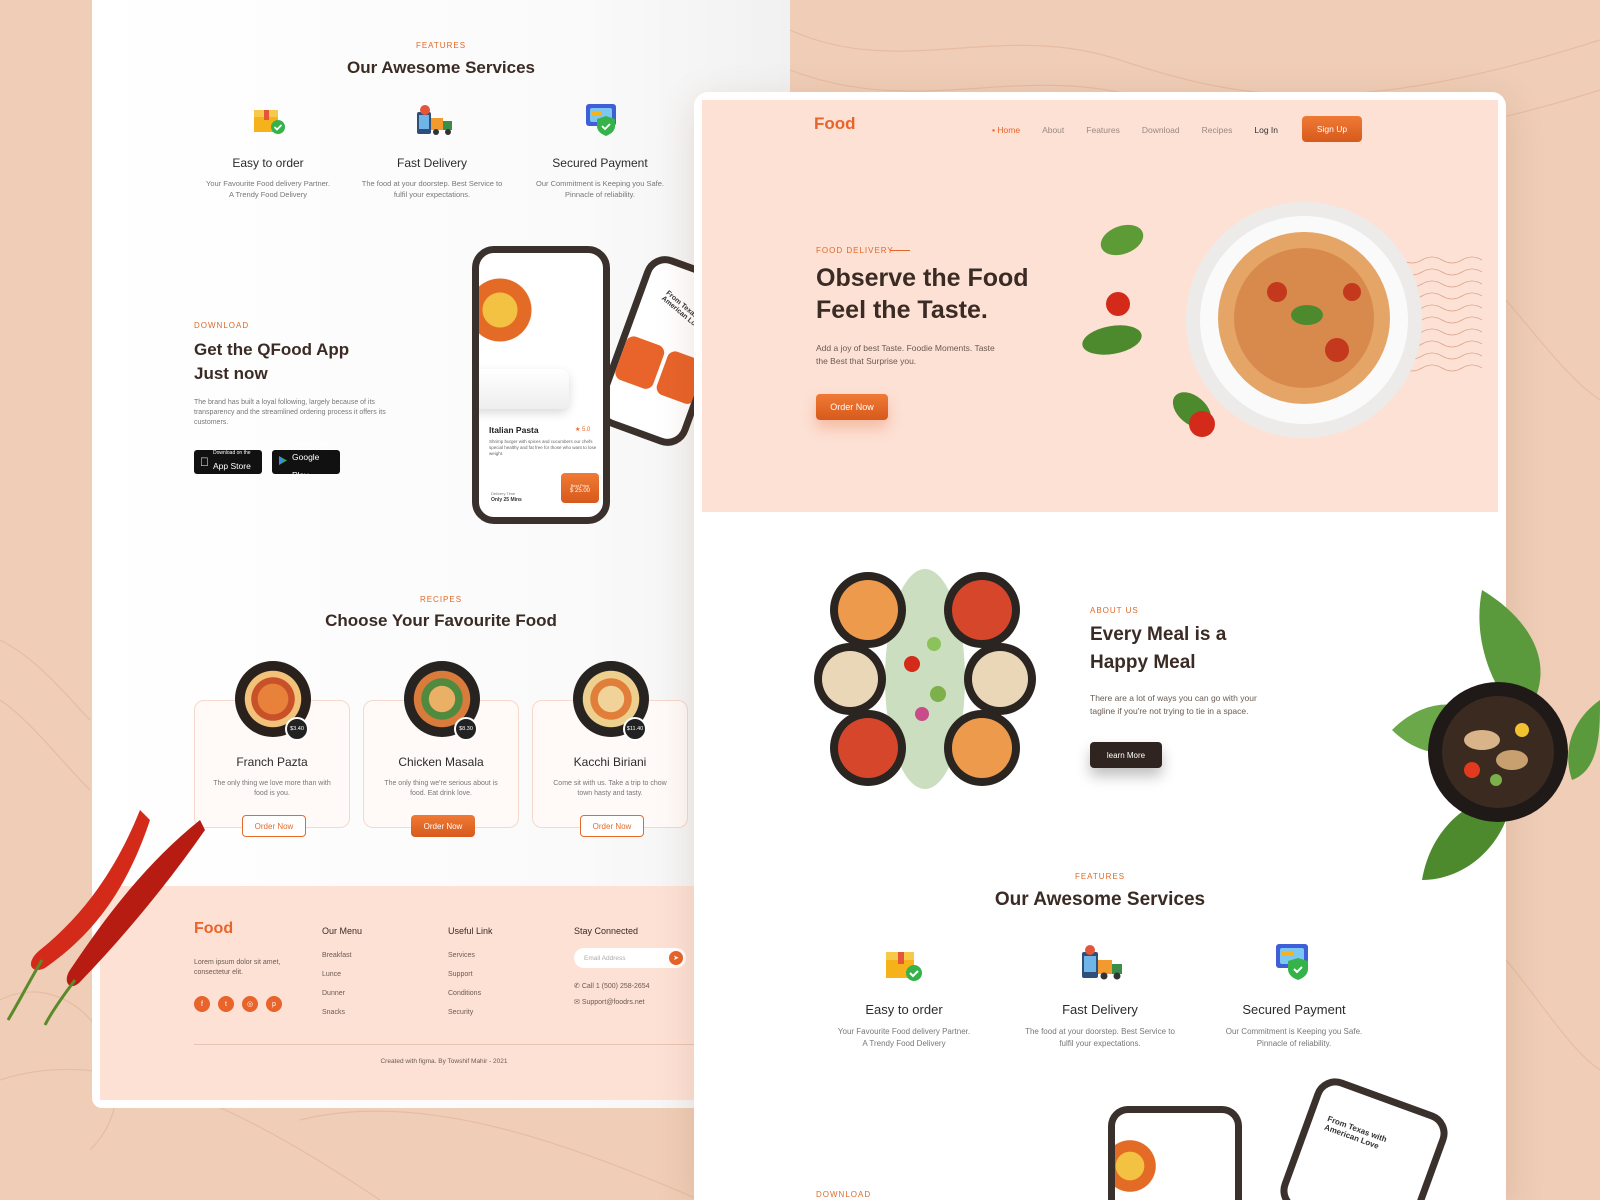  I want to click on nav-item-features: Features, so click(1103, 130).